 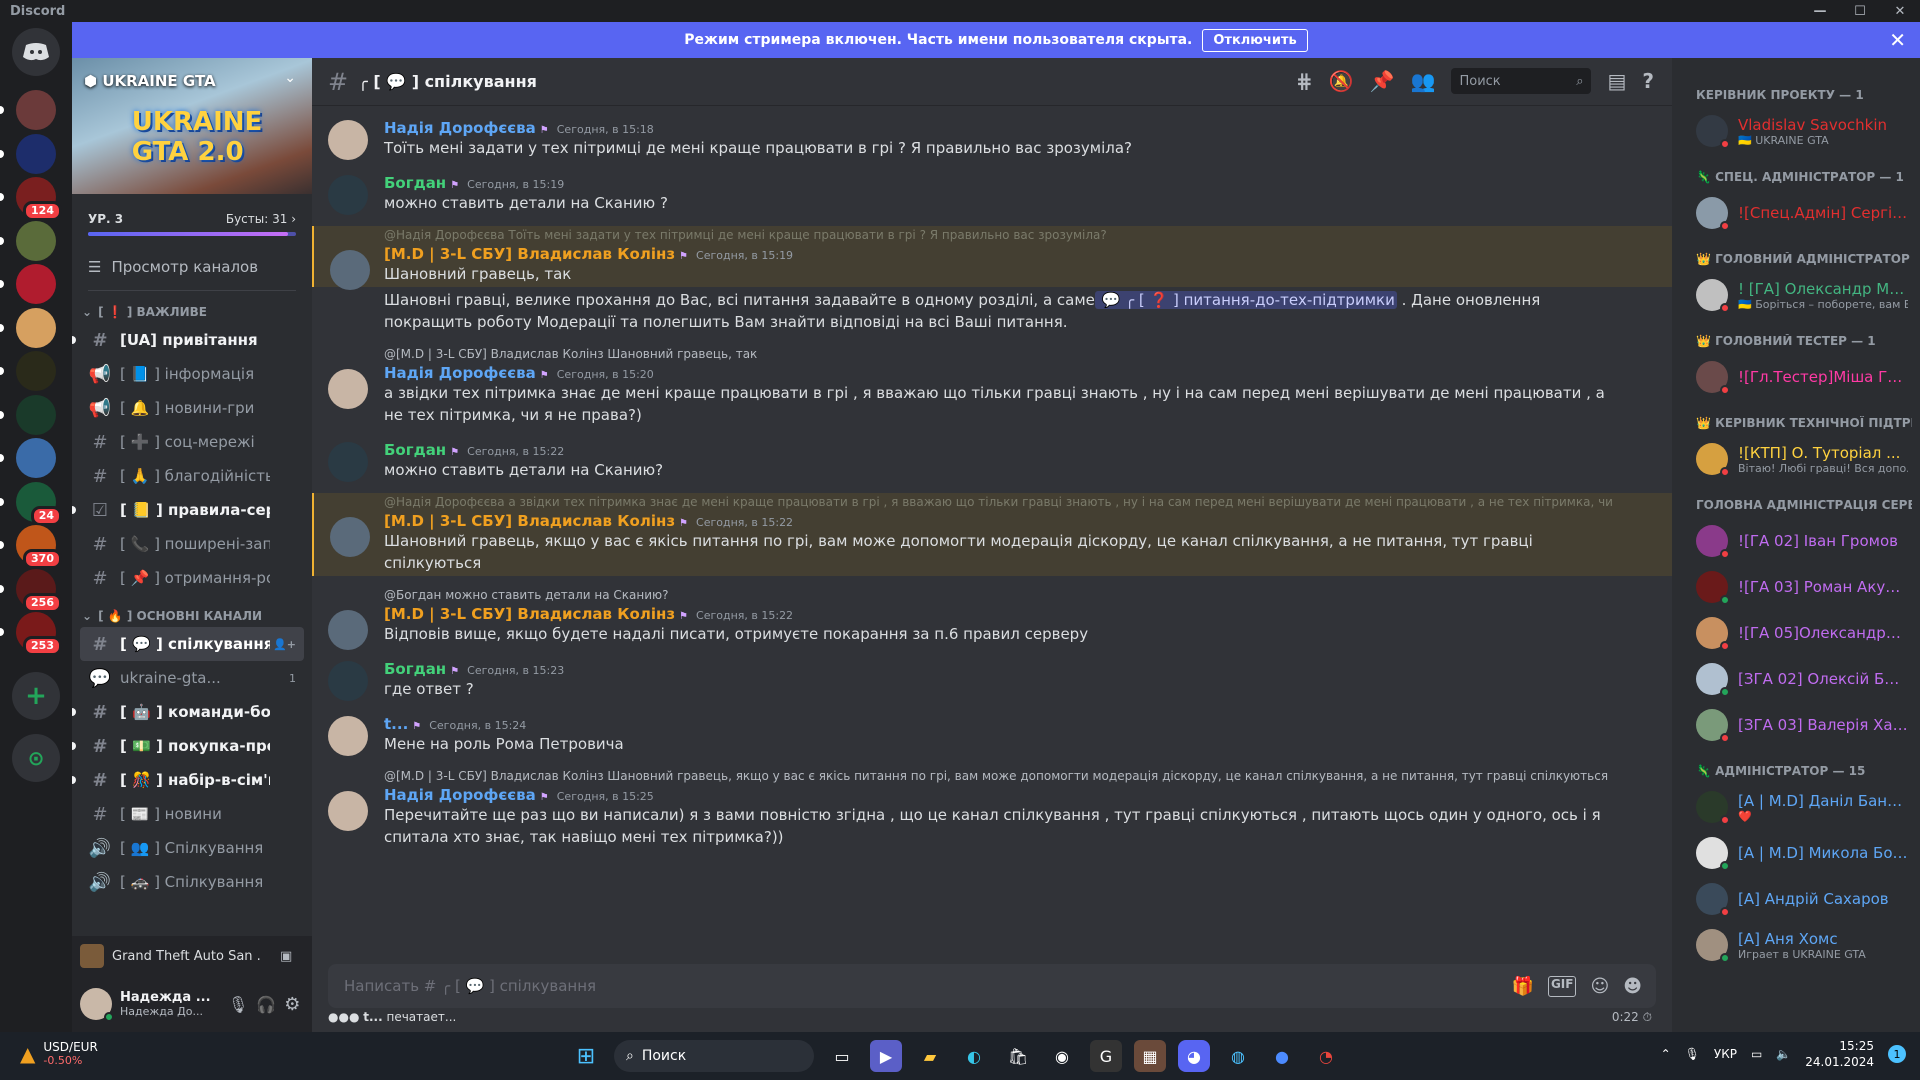 What do you see at coordinates (192, 442) in the screenshot?
I see `channel-item: # [ ➕ ] соц-мережі` at bounding box center [192, 442].